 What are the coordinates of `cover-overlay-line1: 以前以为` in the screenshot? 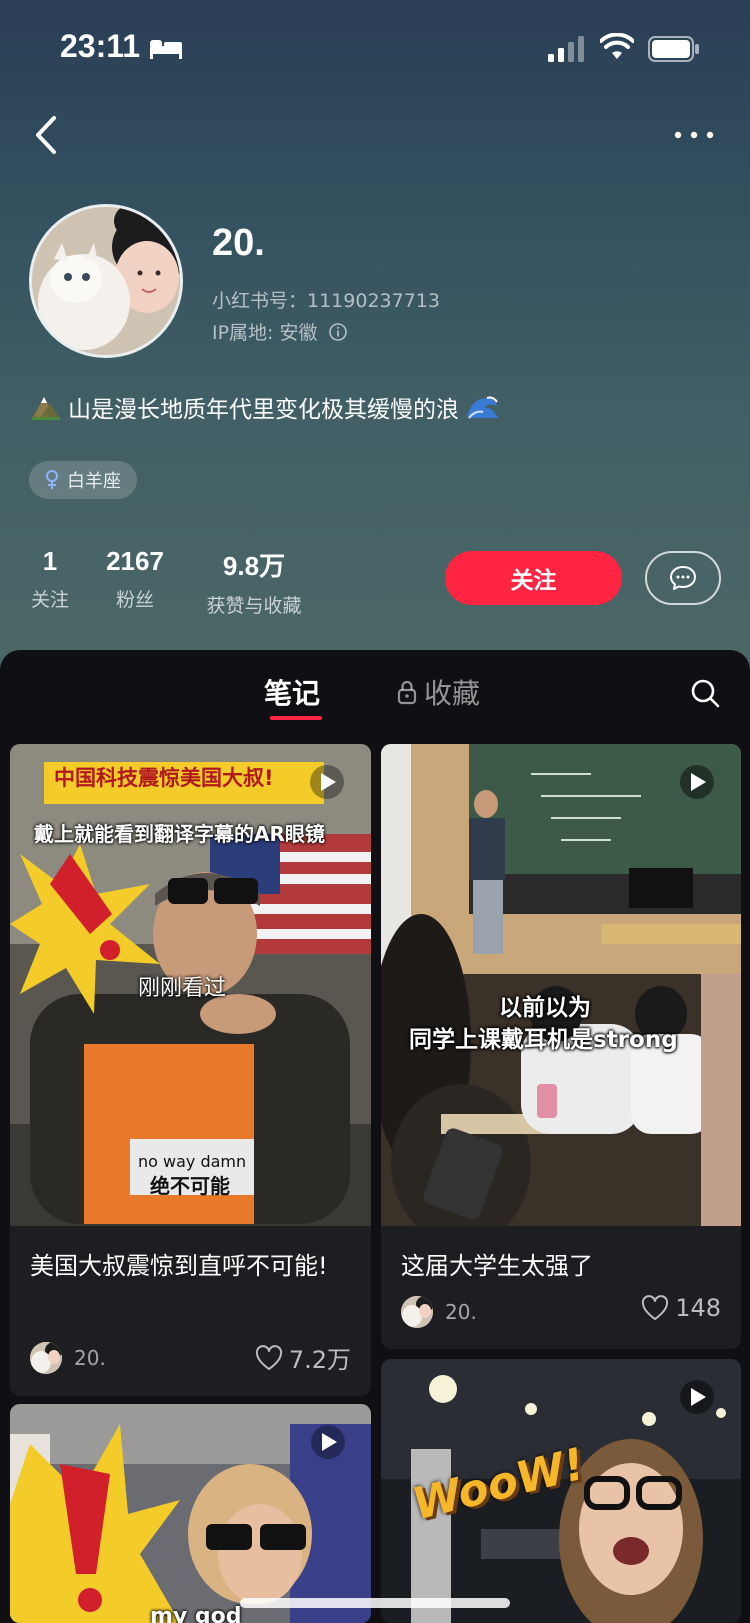 It's located at (545, 1008).